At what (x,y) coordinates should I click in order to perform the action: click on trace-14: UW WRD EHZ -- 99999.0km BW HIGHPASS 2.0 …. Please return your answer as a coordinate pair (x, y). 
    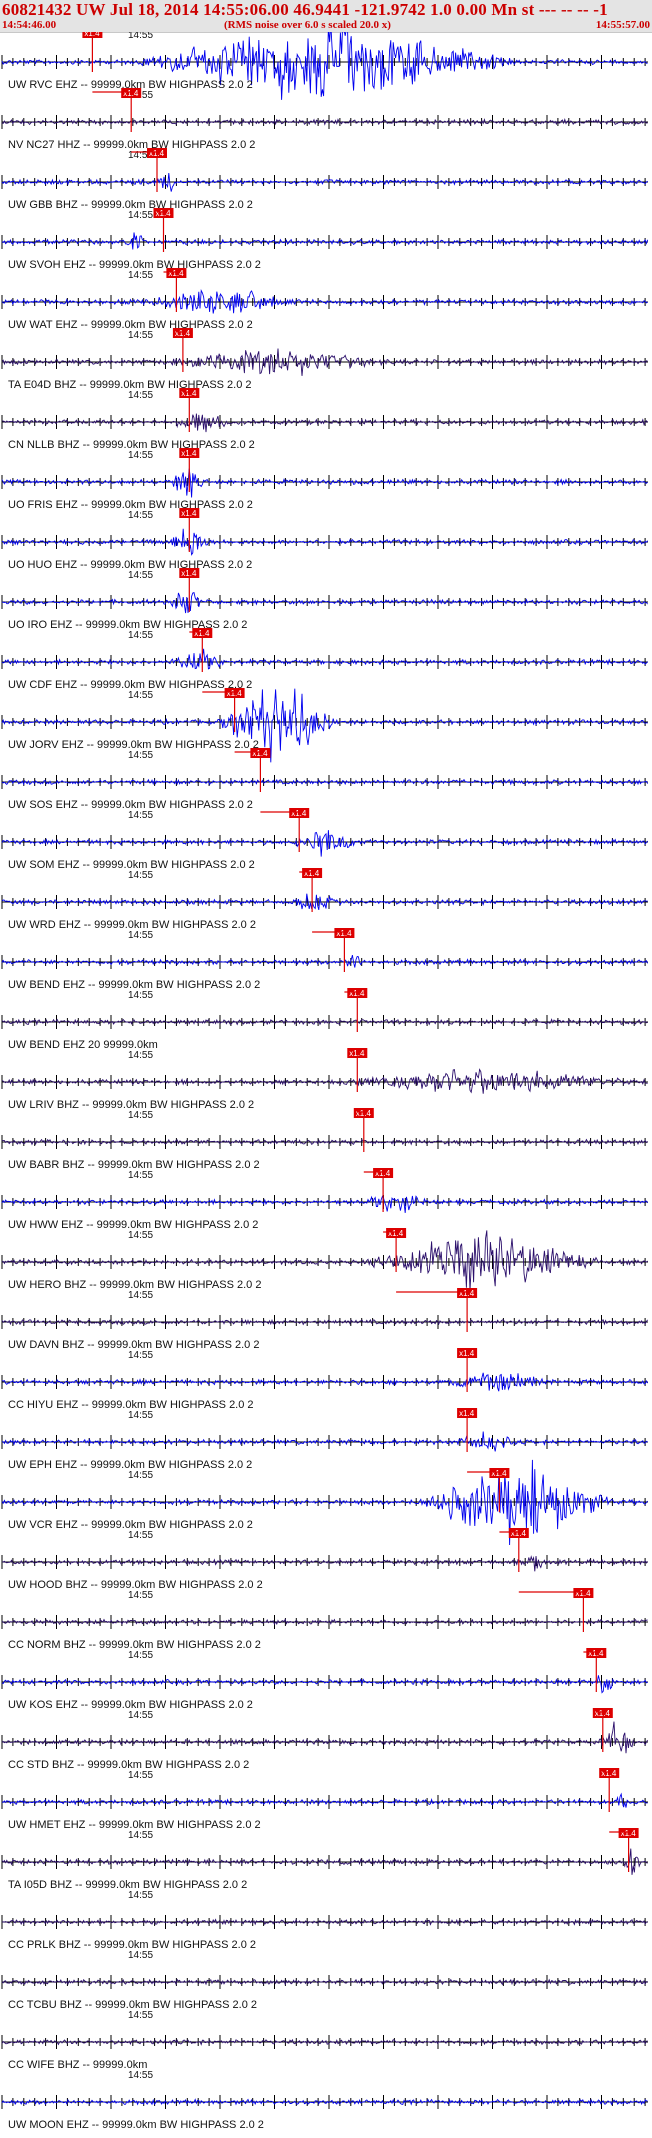
    Looking at the image, I should click on (324, 899).